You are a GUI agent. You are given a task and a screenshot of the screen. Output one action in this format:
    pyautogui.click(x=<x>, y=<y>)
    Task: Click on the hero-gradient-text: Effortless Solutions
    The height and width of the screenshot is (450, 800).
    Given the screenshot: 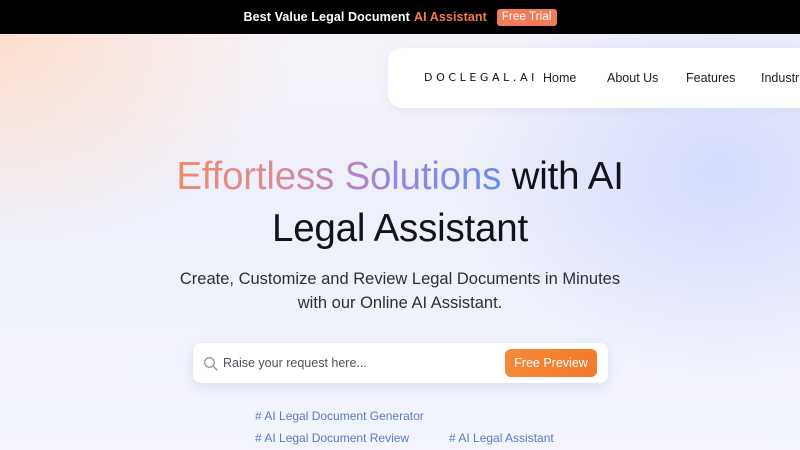 What is the action you would take?
    pyautogui.click(x=339, y=176)
    